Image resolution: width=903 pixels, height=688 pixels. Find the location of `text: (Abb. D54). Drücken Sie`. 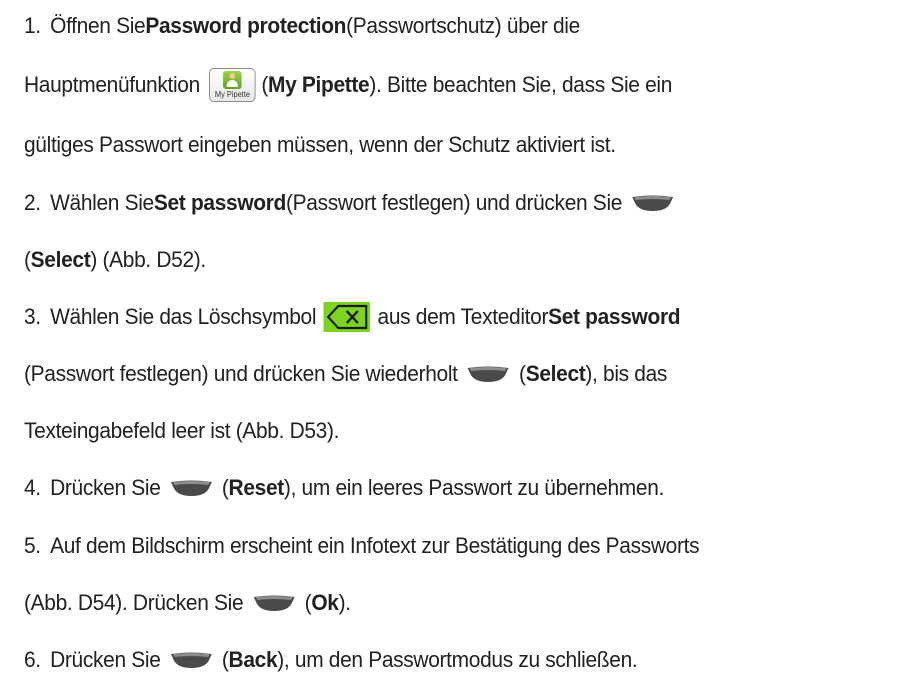

text: (Abb. D54). Drücken Sie is located at coordinates (134, 602).